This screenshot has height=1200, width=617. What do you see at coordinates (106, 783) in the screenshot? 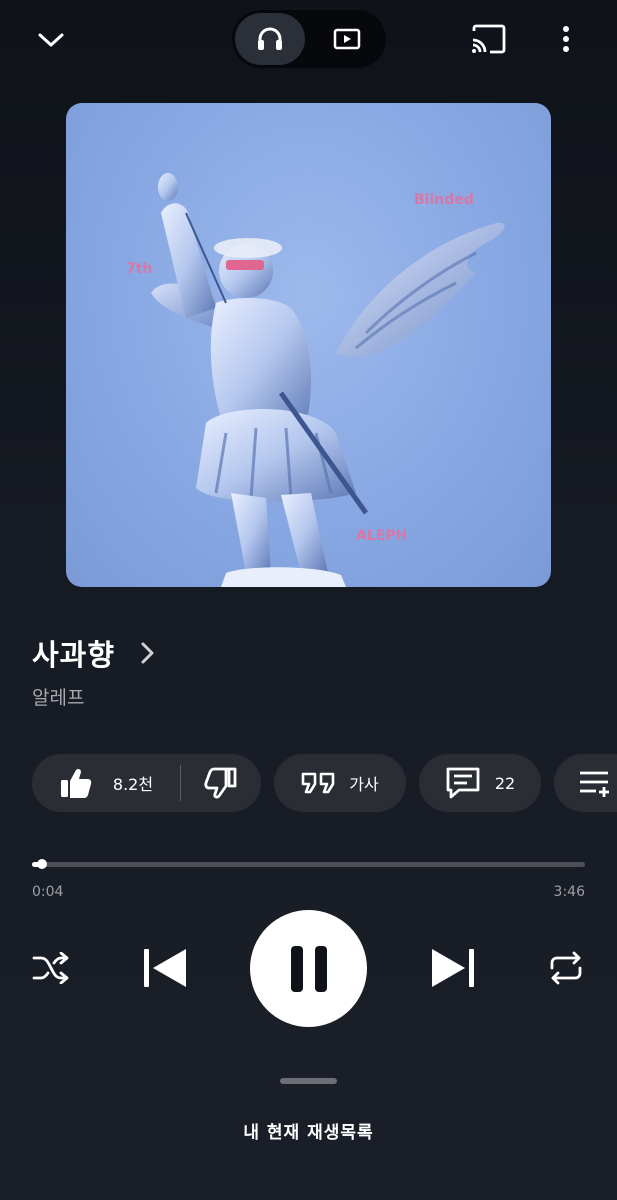
I see `like-button: 8.2천` at bounding box center [106, 783].